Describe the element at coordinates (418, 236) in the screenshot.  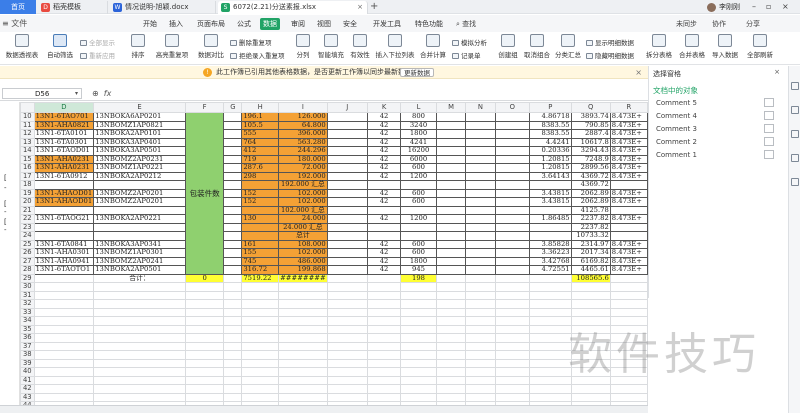
I see `cell-l24` at that location.